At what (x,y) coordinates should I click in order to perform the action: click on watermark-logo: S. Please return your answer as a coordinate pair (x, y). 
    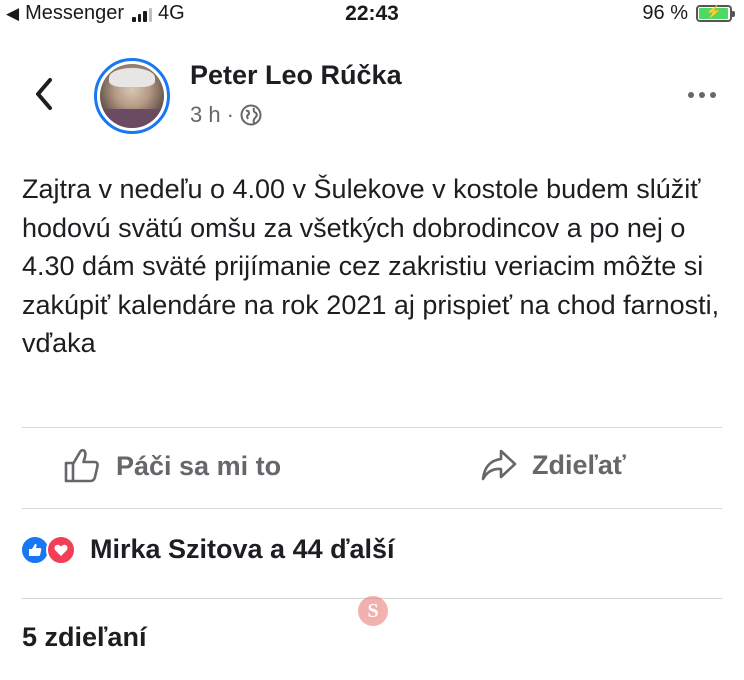
    Looking at the image, I should click on (373, 611).